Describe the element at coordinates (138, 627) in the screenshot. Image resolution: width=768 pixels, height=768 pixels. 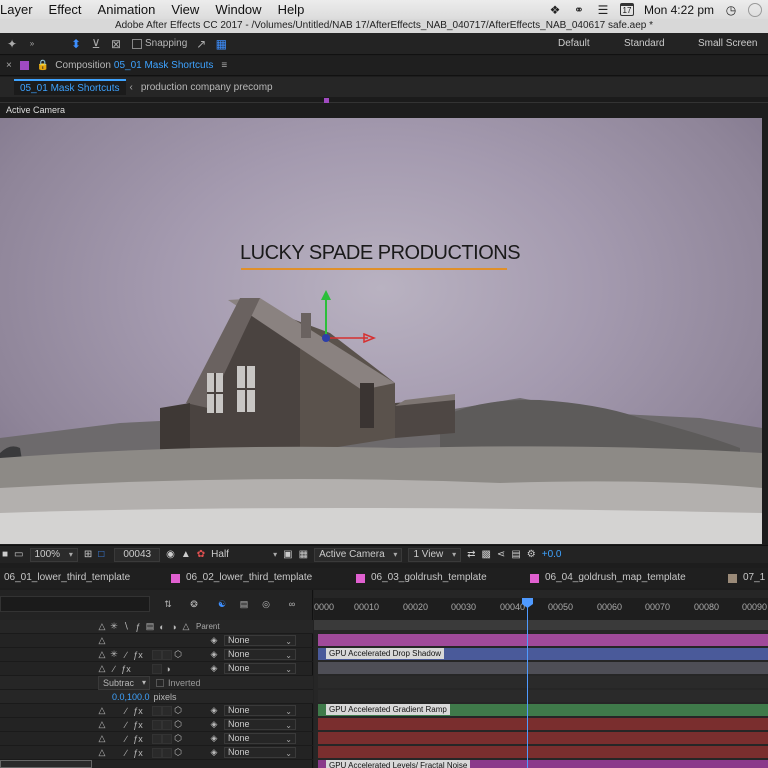
I see `effect-switch-icon: ƒ` at that location.